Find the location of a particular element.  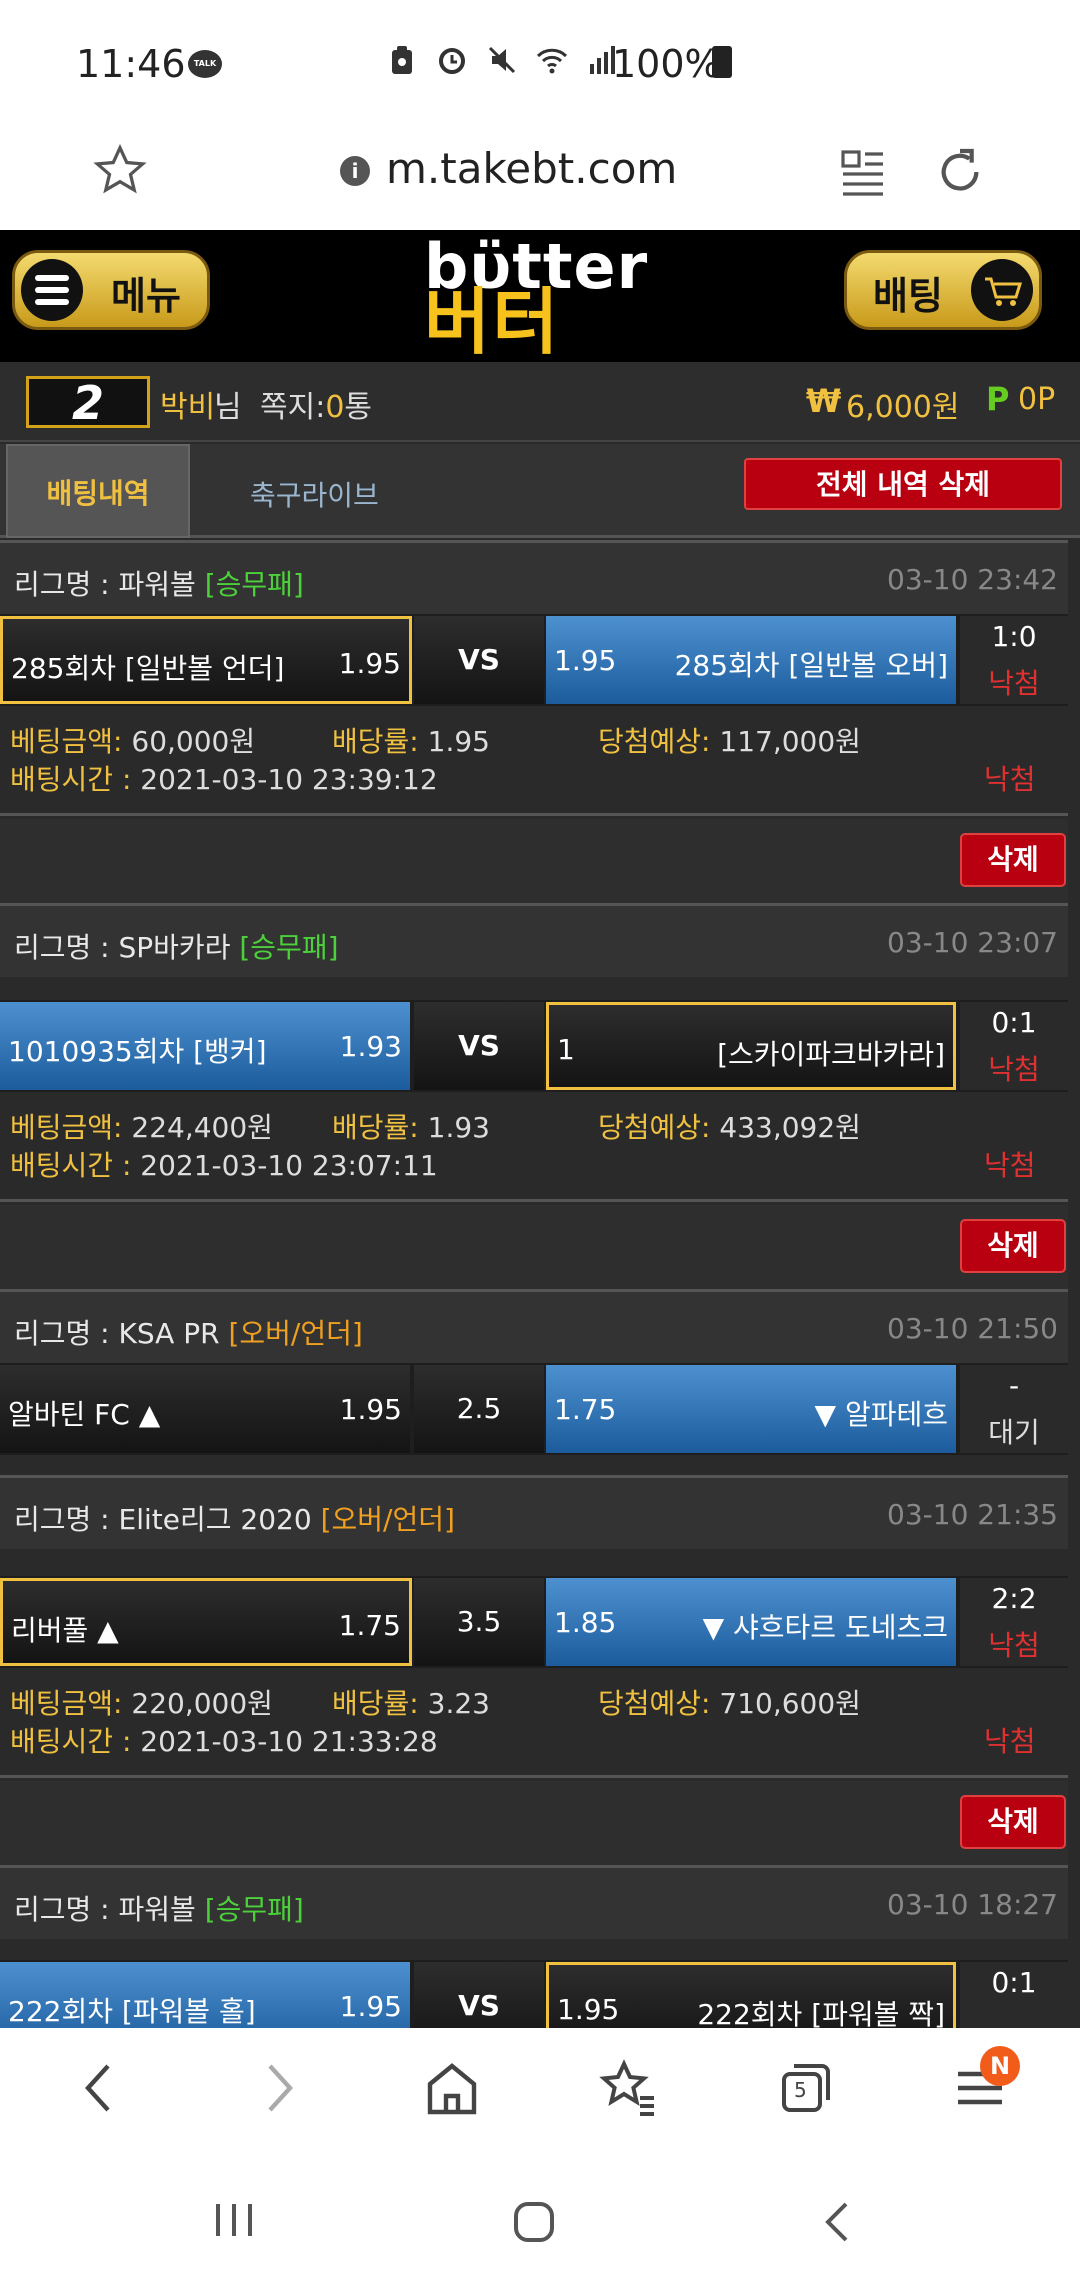

match-row: 리버풀 ▲ 1.75 3.5 1.85 ▼ 샤흐타르 도네츠크 2:2 낙첨 is located at coordinates (534, 1622).